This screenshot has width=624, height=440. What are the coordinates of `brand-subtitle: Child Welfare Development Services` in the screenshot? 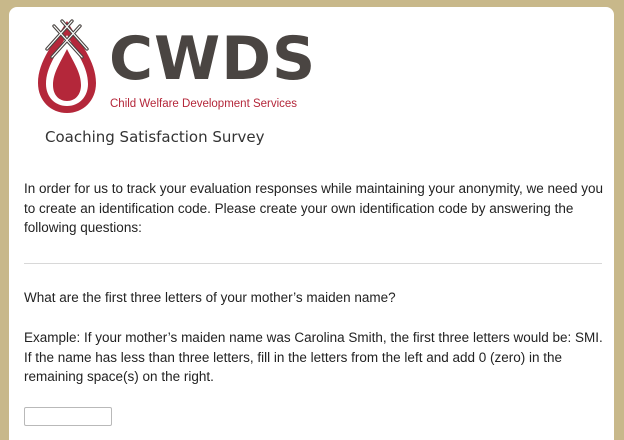 It's located at (204, 104).